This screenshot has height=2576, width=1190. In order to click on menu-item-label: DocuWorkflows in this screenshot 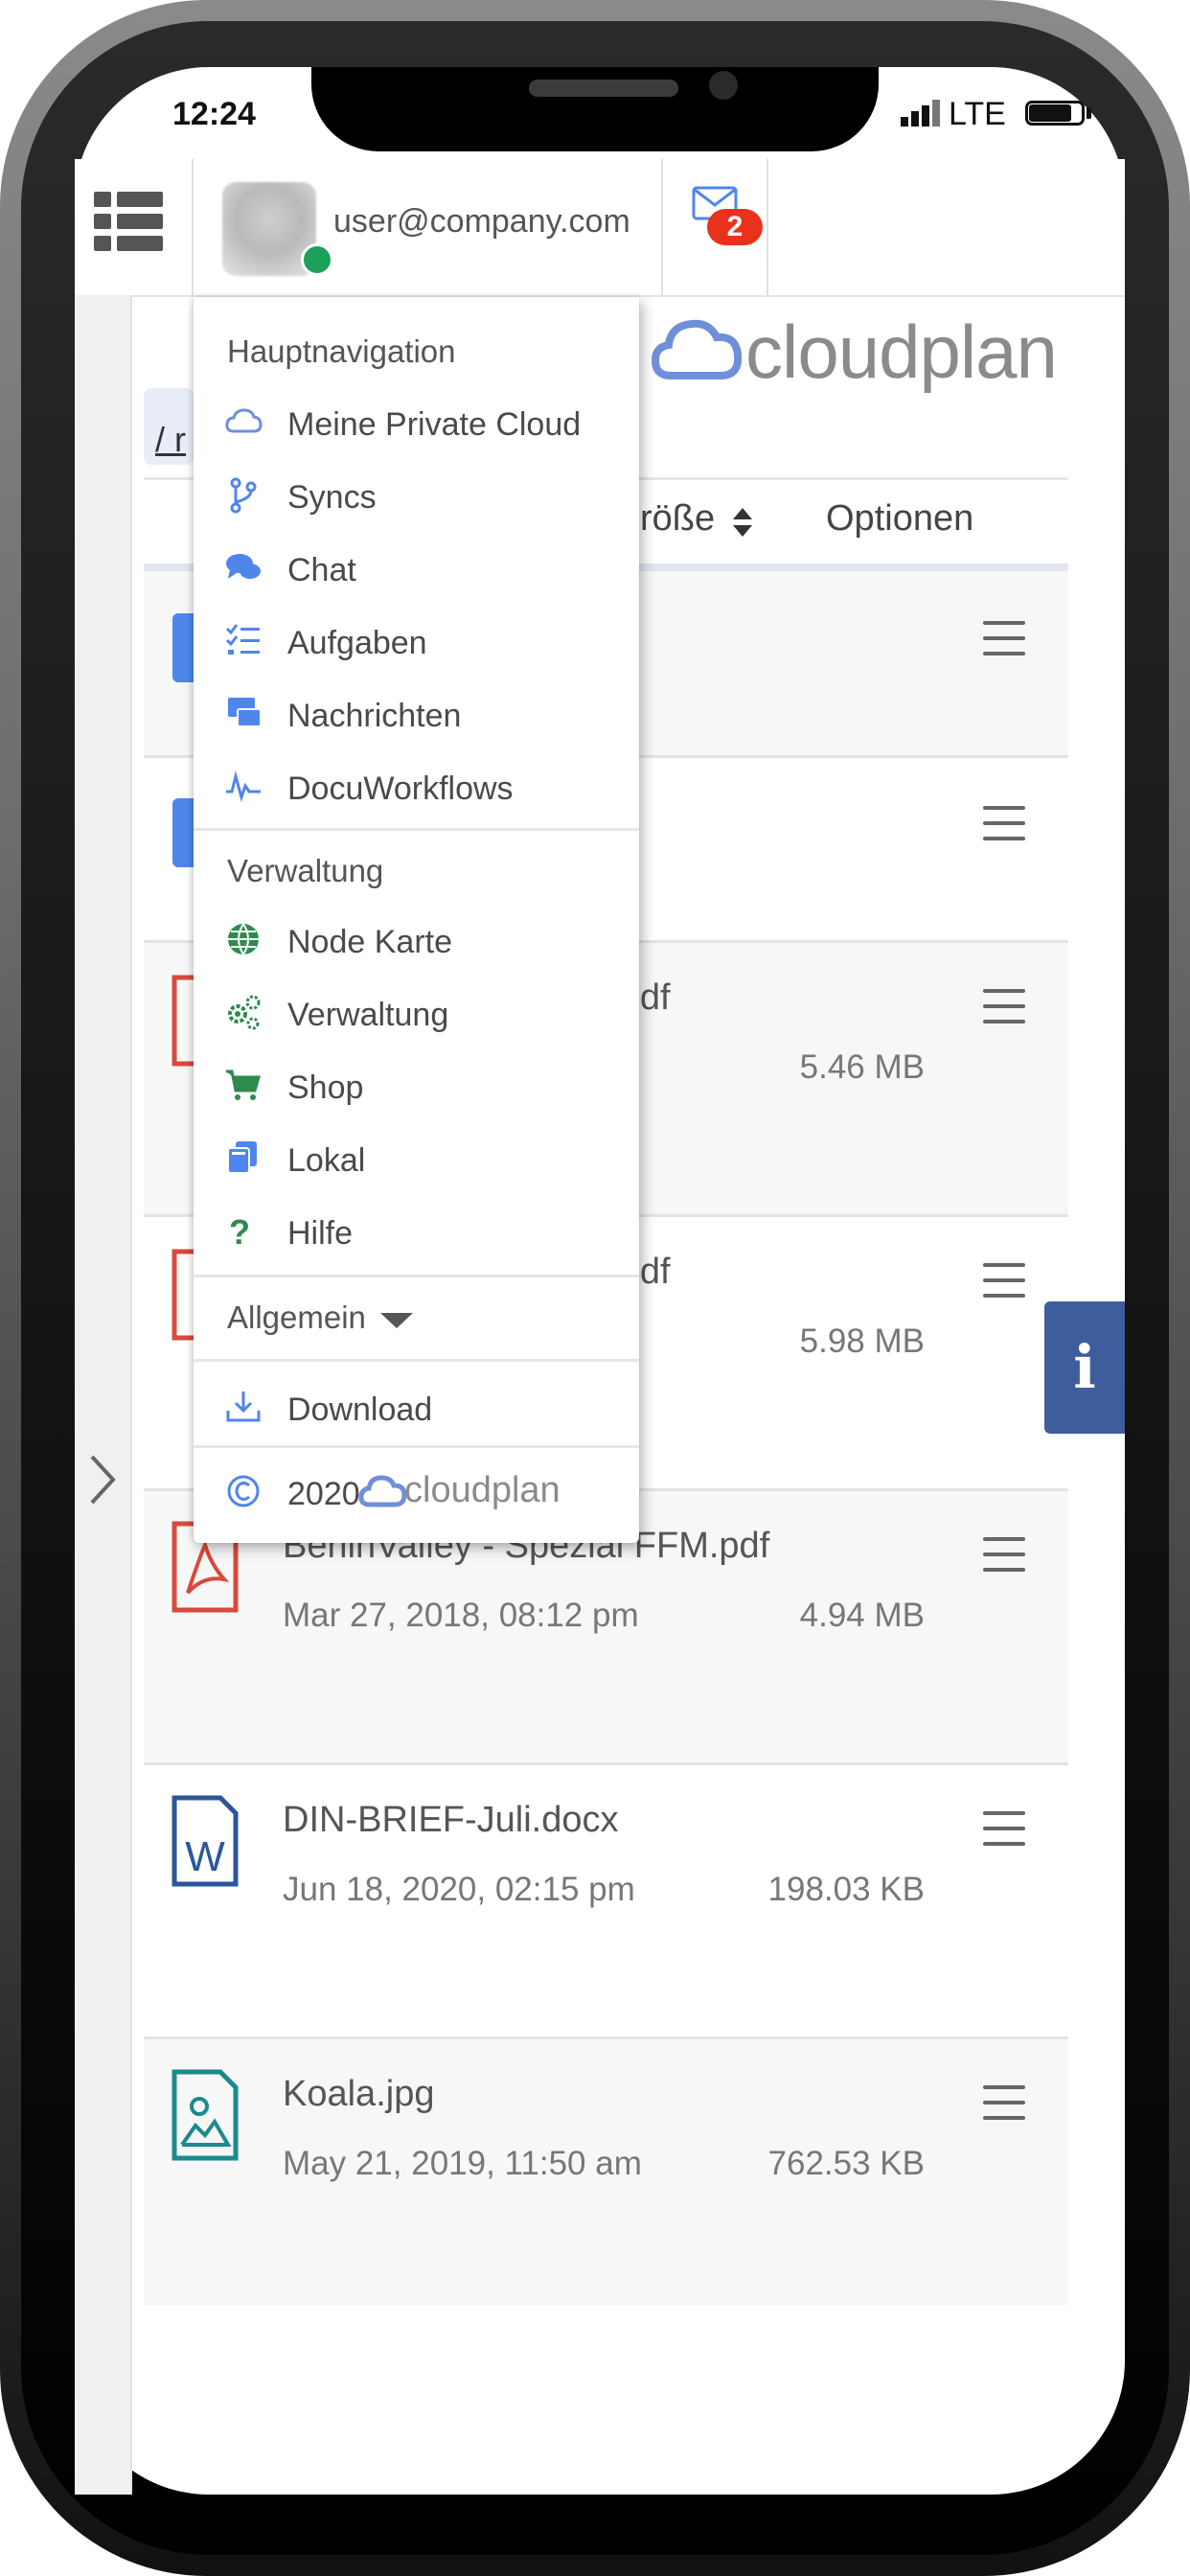, I will do `click(401, 788)`.